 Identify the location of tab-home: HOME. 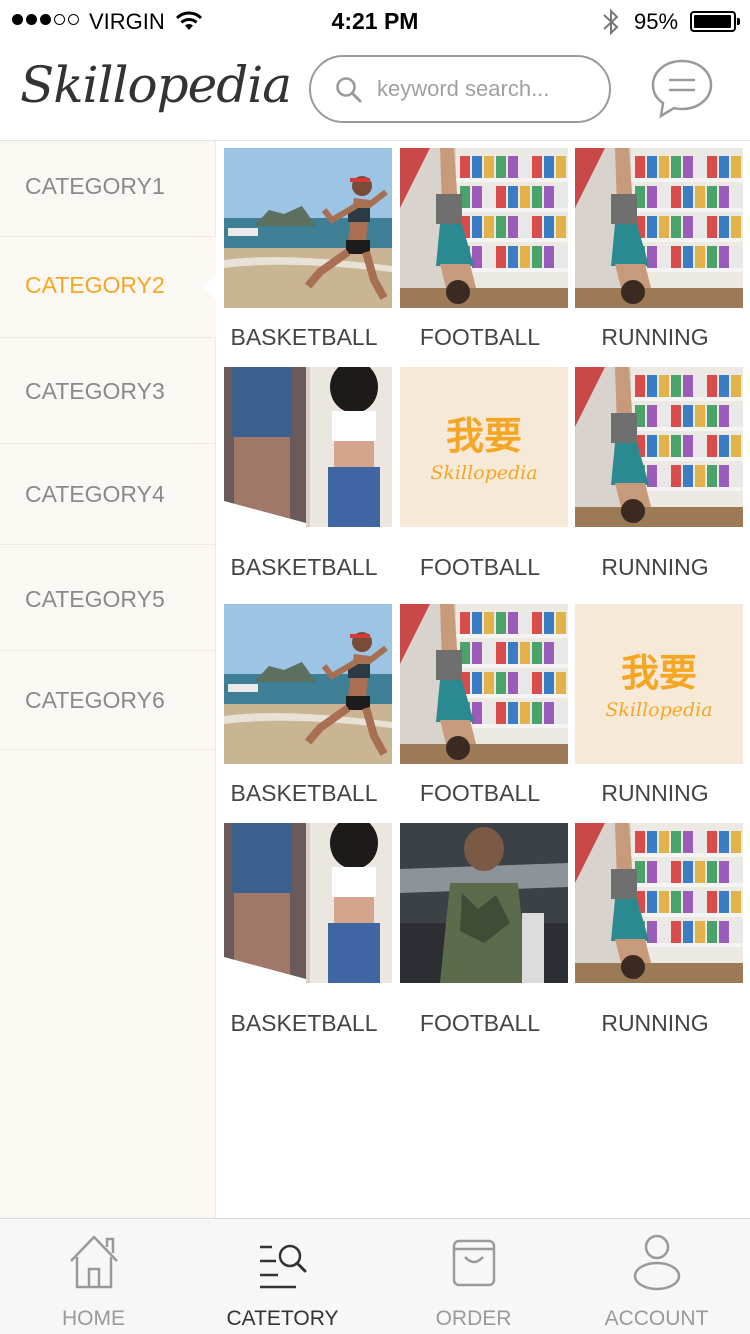
(93, 1276).